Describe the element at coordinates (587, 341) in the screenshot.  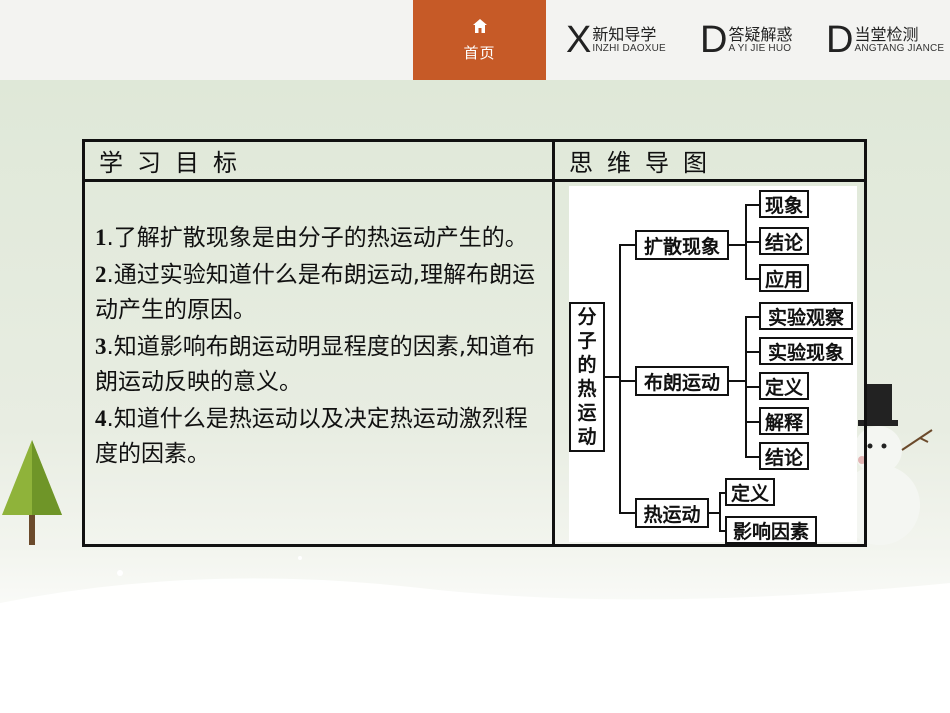
I see `mindmap-root-char: 子` at that location.